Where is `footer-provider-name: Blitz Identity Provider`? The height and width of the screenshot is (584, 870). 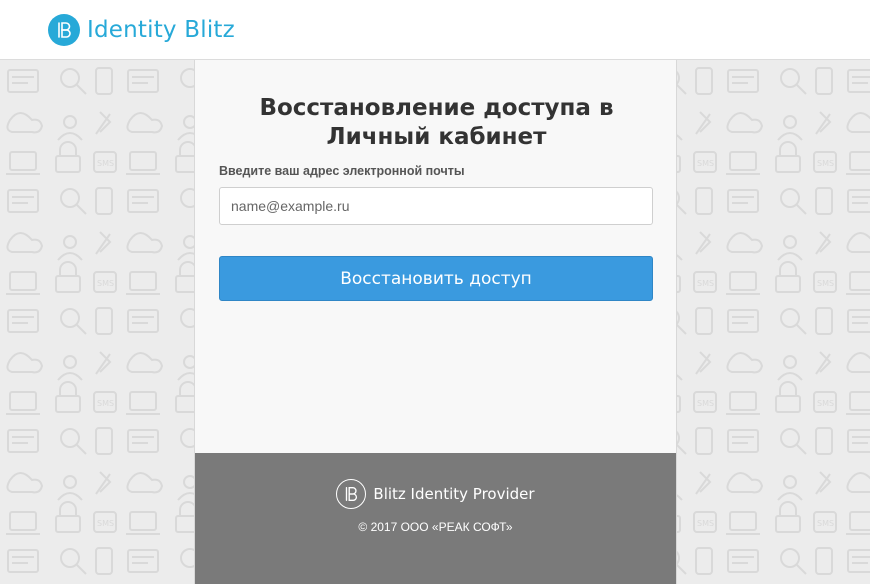 footer-provider-name: Blitz Identity Provider is located at coordinates (454, 494).